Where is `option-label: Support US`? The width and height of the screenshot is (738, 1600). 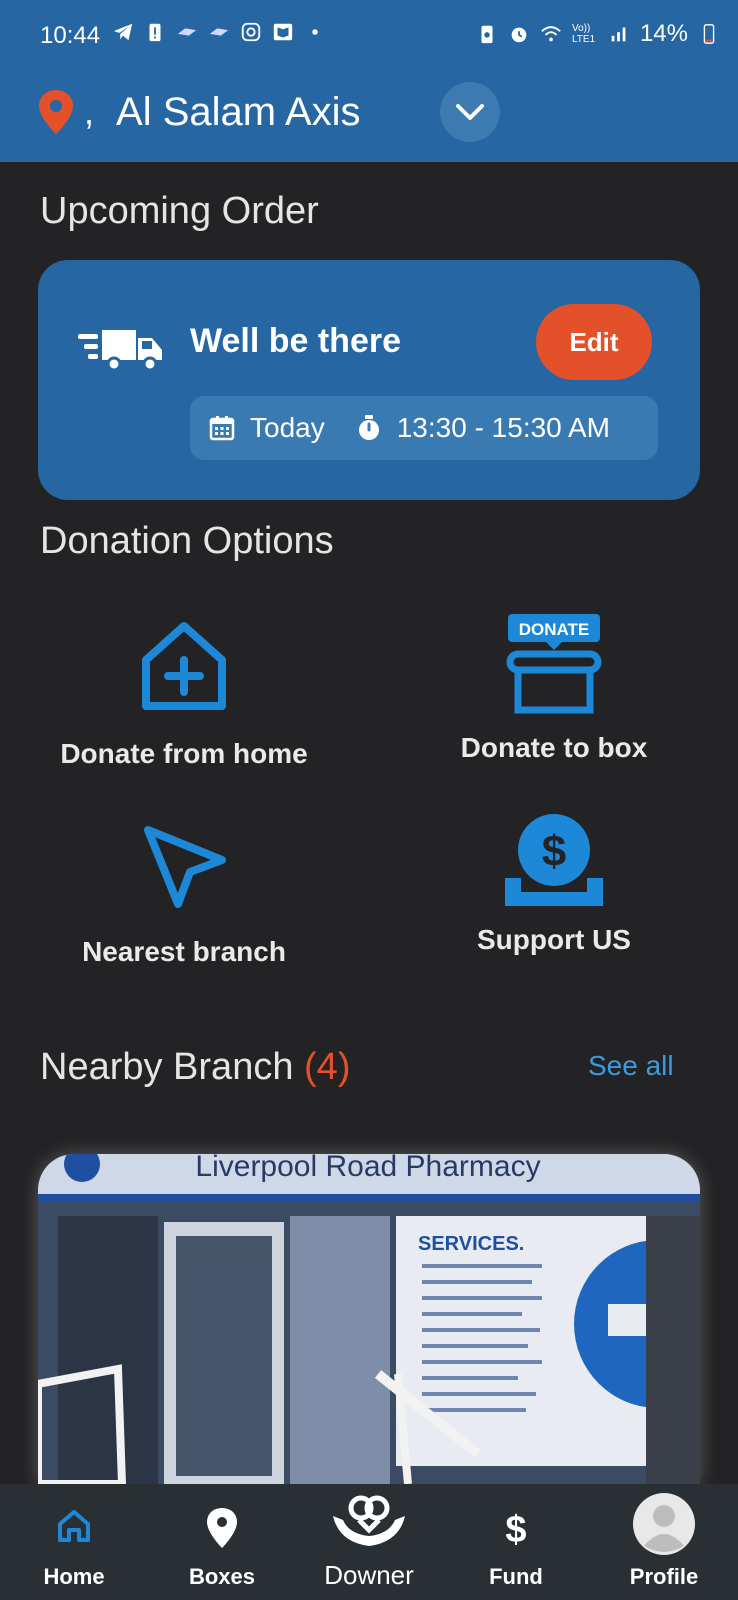
option-label: Support US is located at coordinates (554, 939).